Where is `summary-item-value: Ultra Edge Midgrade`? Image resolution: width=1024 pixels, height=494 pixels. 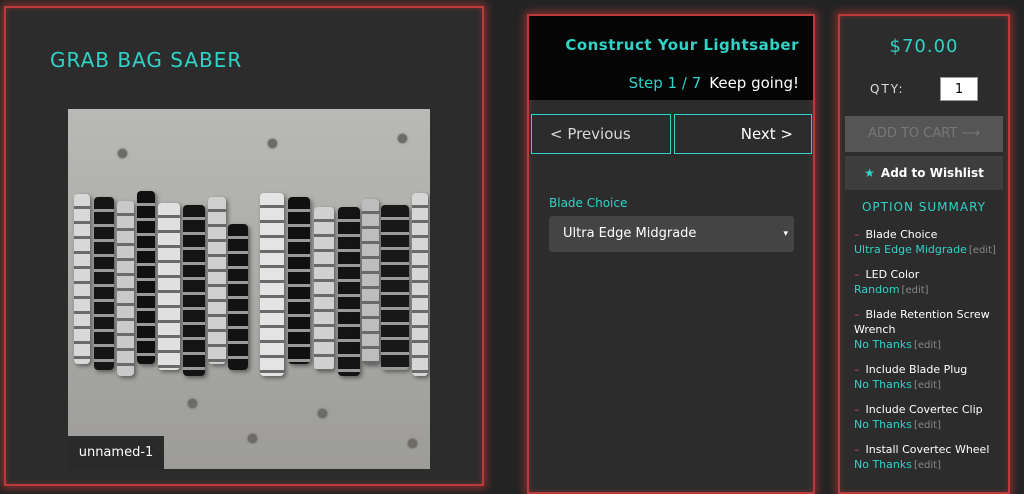 summary-item-value: Ultra Edge Midgrade is located at coordinates (910, 249).